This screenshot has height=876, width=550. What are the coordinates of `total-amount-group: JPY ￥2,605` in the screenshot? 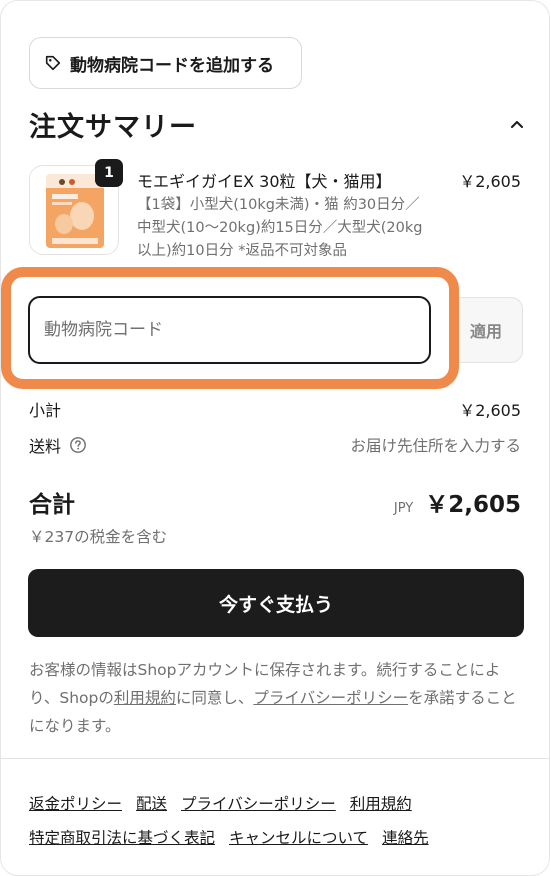 It's located at (457, 502).